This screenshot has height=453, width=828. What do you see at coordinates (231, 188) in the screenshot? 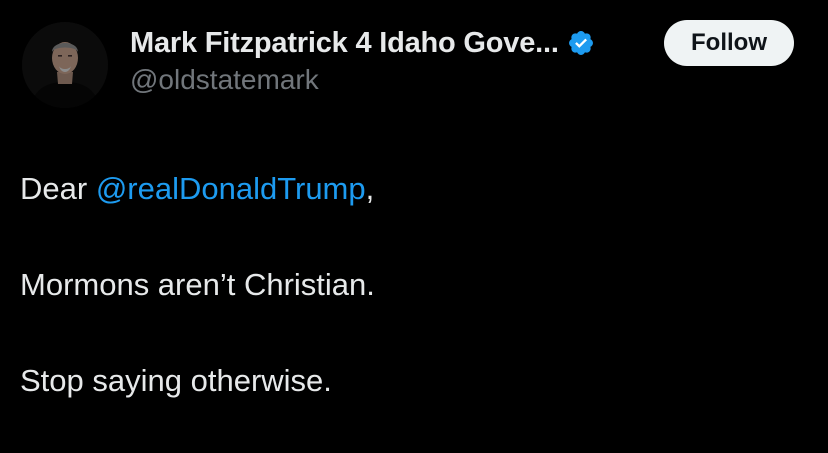
I see `mention-link: @realDonaldTrump` at bounding box center [231, 188].